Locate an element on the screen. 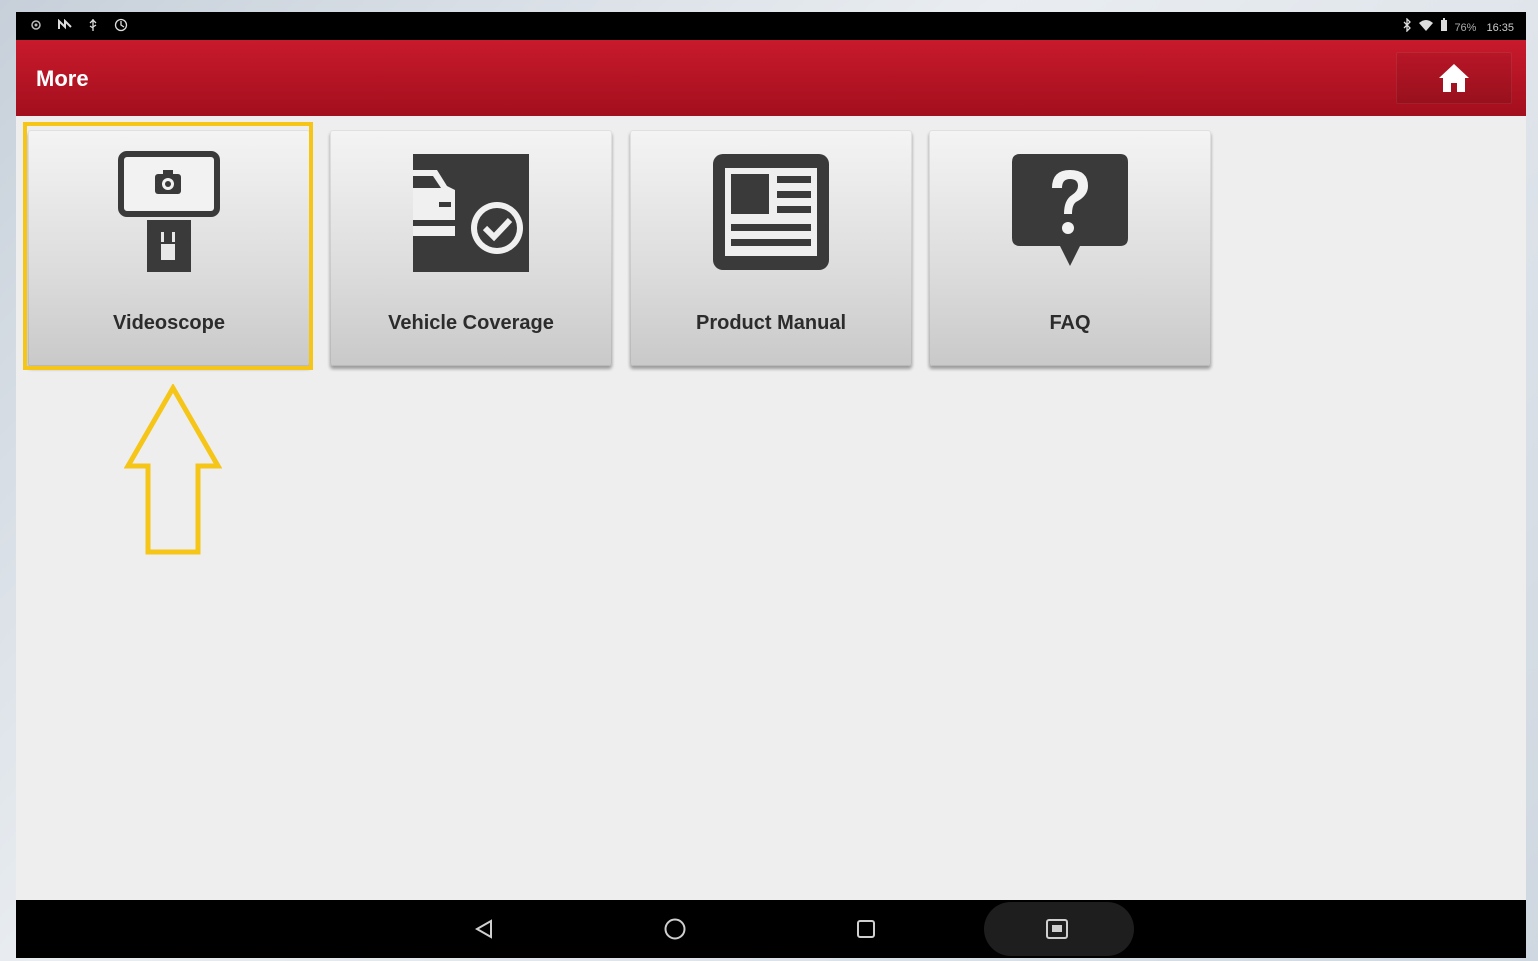 The image size is (1538, 961). title-bar: More is located at coordinates (771, 78).